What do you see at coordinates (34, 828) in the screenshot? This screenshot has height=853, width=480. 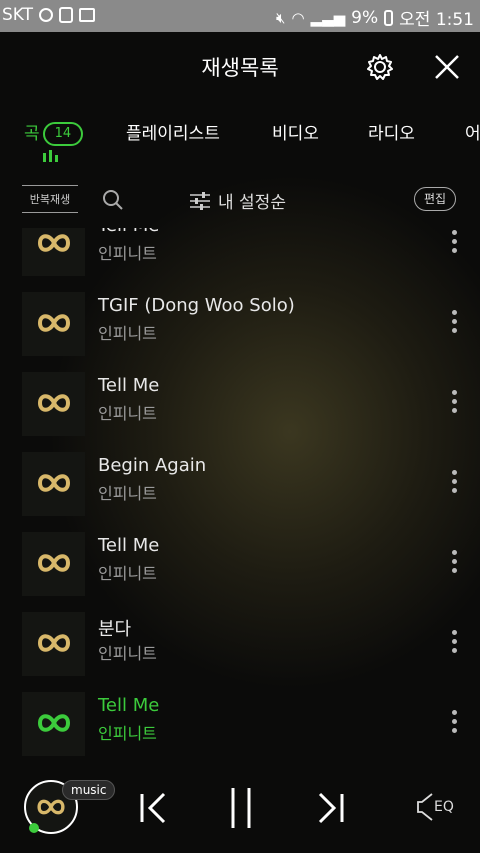 I see `progress-dot` at bounding box center [34, 828].